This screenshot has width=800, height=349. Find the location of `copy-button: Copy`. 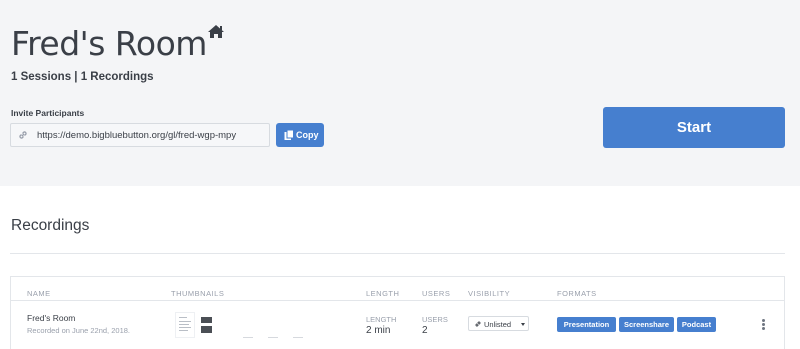

copy-button: Copy is located at coordinates (300, 135).